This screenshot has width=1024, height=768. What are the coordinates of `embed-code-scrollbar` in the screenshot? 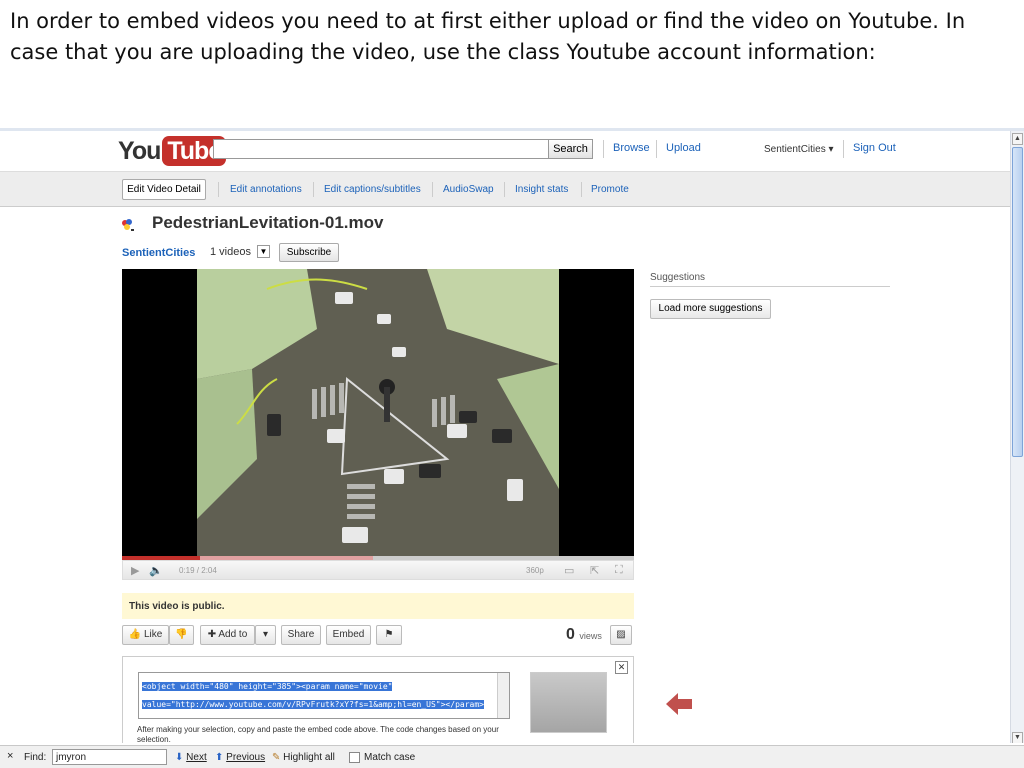 It's located at (503, 695).